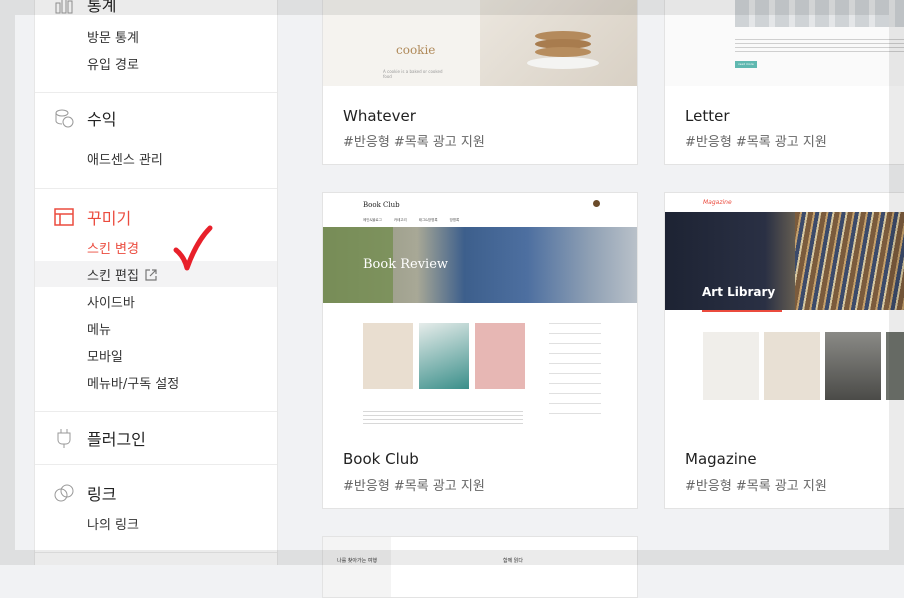 The width and height of the screenshot is (904, 598). I want to click on thumb-banner-title: Art Library, so click(739, 292).